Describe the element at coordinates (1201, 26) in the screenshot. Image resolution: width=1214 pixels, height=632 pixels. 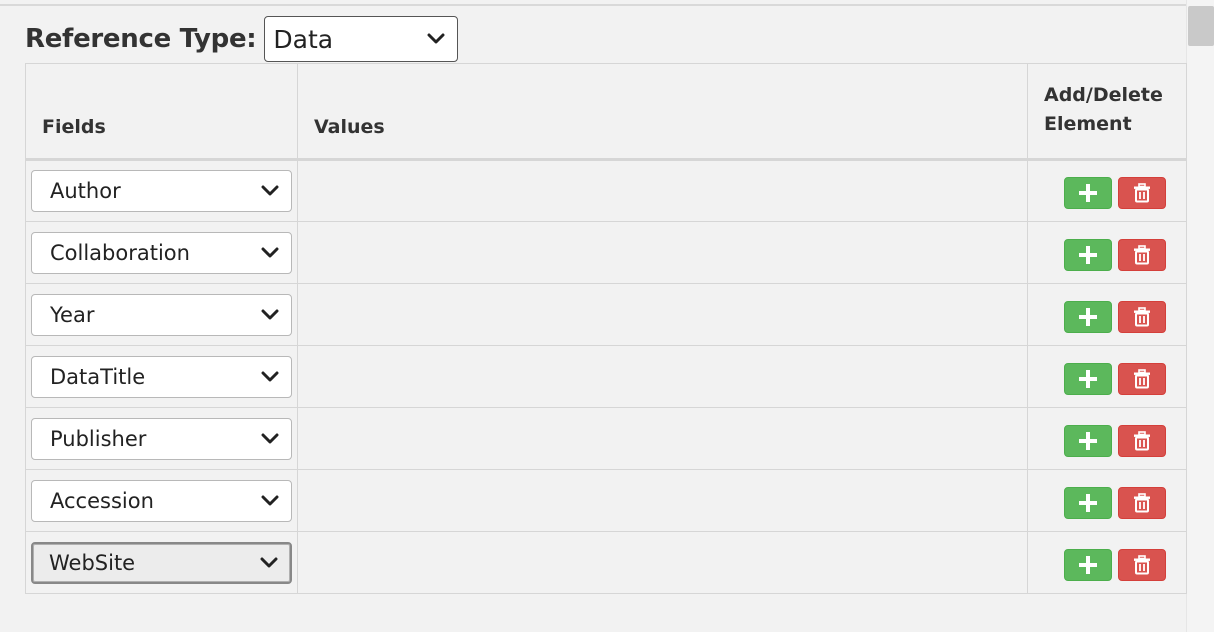
I see `scrollbar-thumb` at that location.